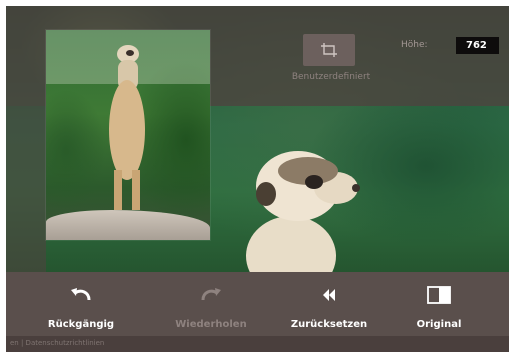 This screenshot has width=515, height=357. Describe the element at coordinates (439, 324) in the screenshot. I see `original-label: Original` at that location.